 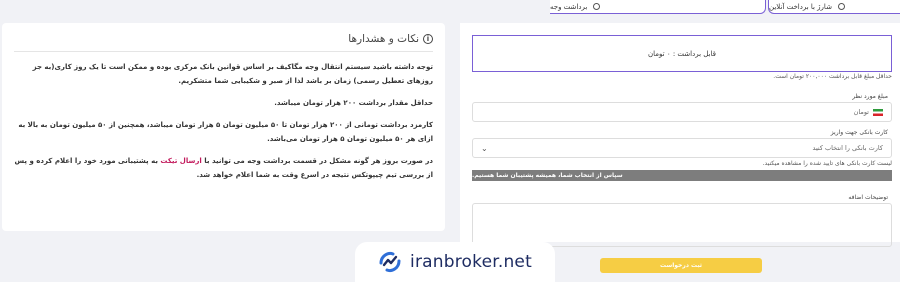 I want to click on payment-method-tabs: شارژ با برداخت آنلاین برداشت وجه, so click(x=450, y=8).